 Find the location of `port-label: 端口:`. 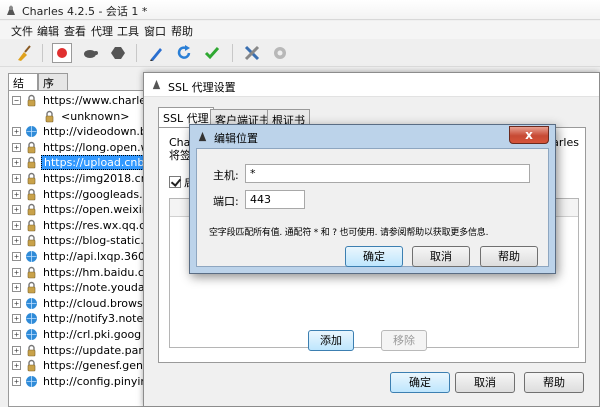

port-label: 端口: is located at coordinates (226, 201).